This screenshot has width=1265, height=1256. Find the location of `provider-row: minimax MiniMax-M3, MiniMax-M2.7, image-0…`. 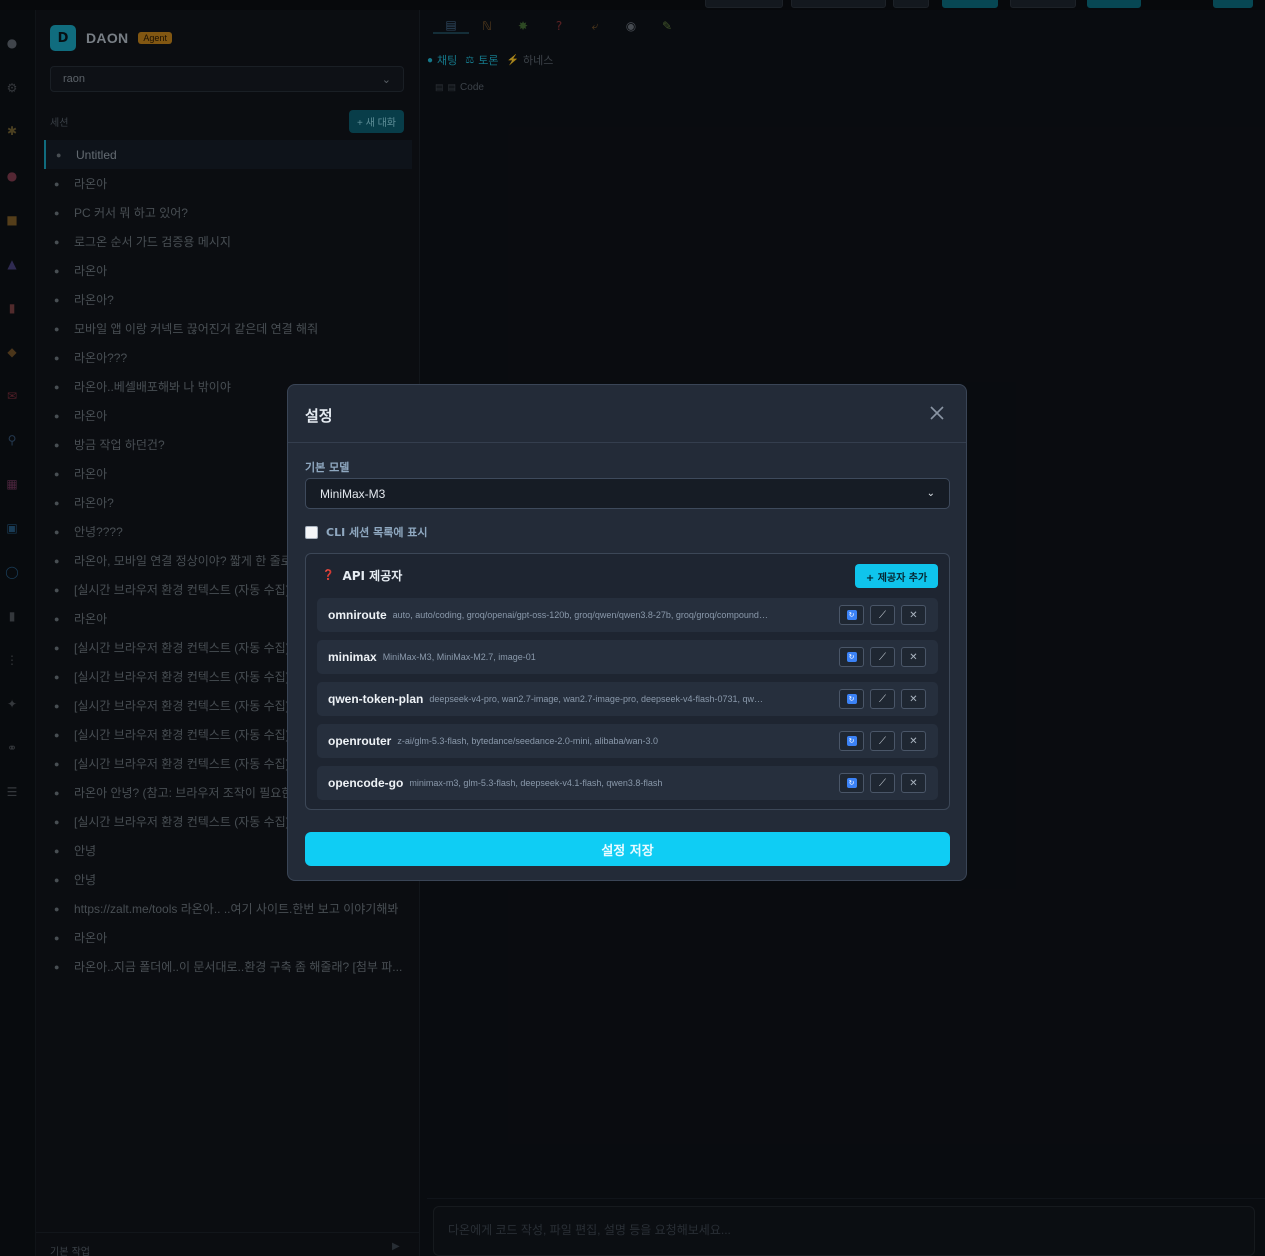

provider-row: minimax MiniMax-M3, MiniMax-M2.7, image-0… is located at coordinates (627, 657).